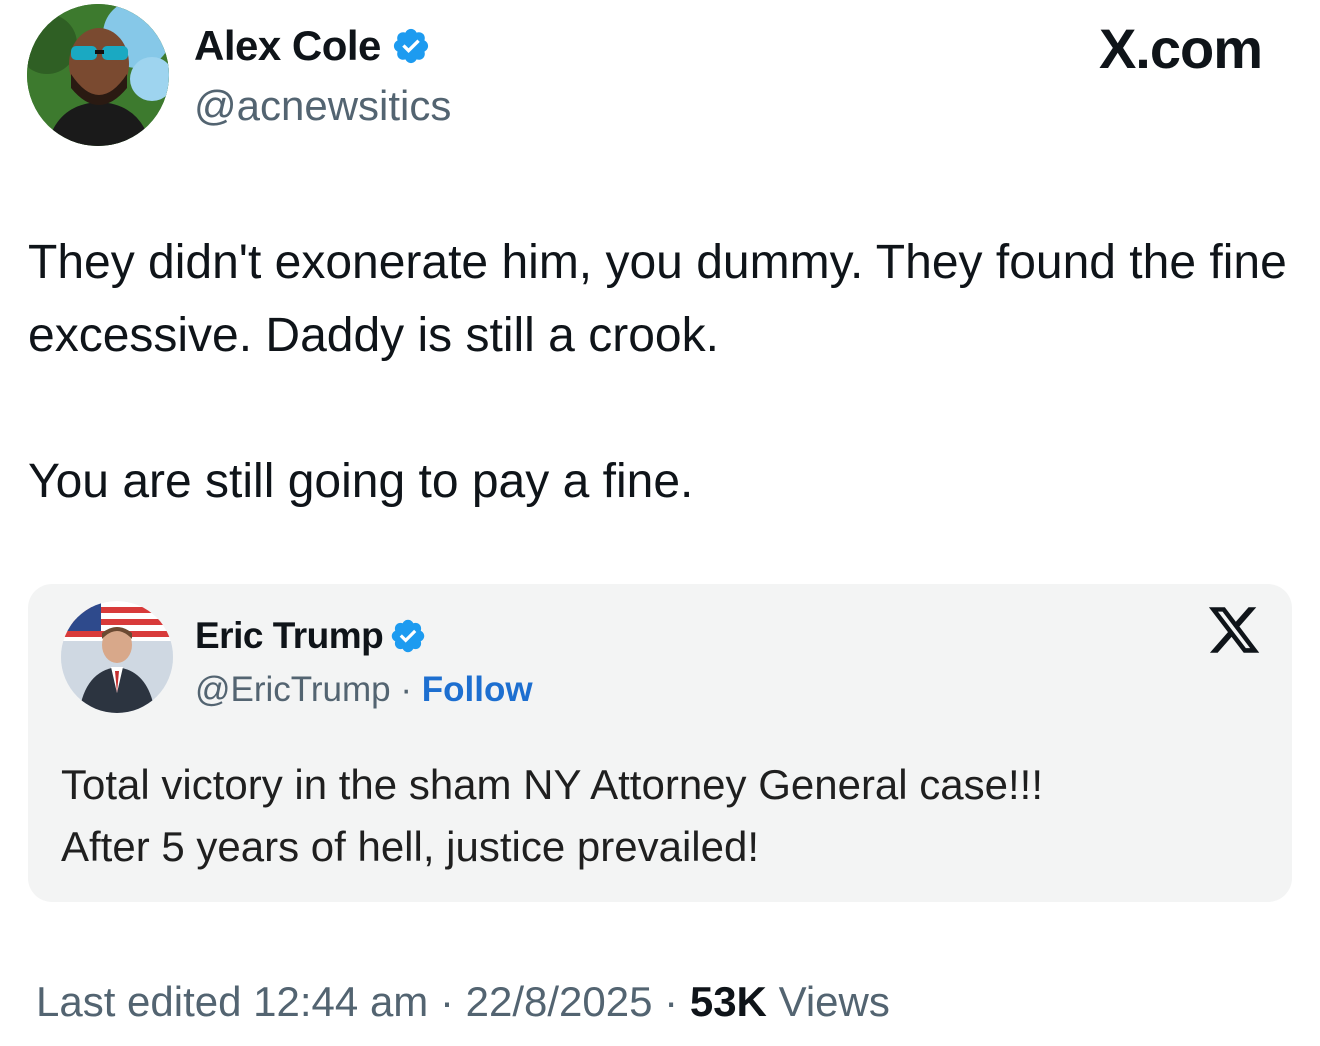 The height and width of the screenshot is (1046, 1320). I want to click on x-logo-icon, so click(1234, 630).